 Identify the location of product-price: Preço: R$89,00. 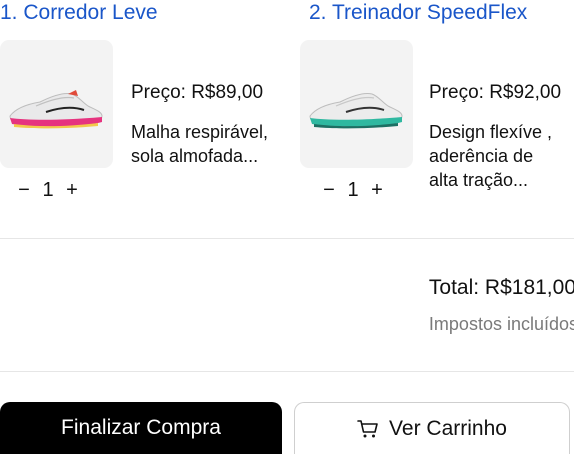
(197, 92).